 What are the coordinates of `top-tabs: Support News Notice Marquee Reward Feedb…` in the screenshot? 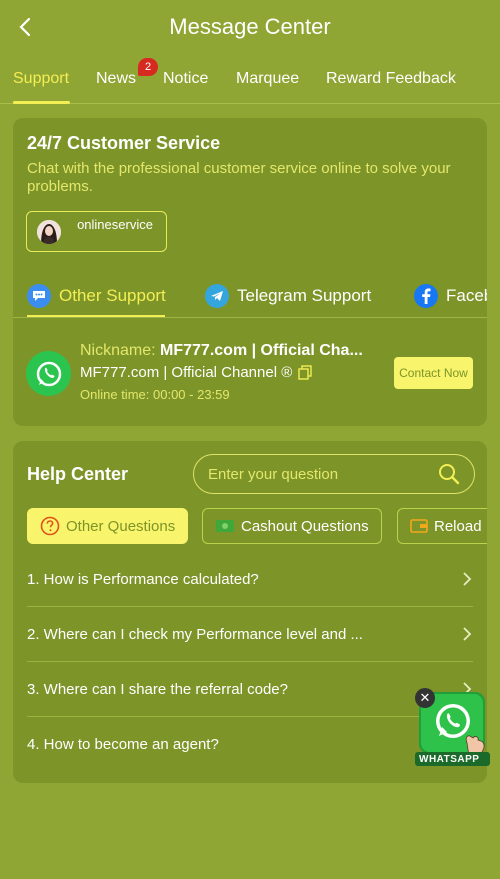 It's located at (250, 80).